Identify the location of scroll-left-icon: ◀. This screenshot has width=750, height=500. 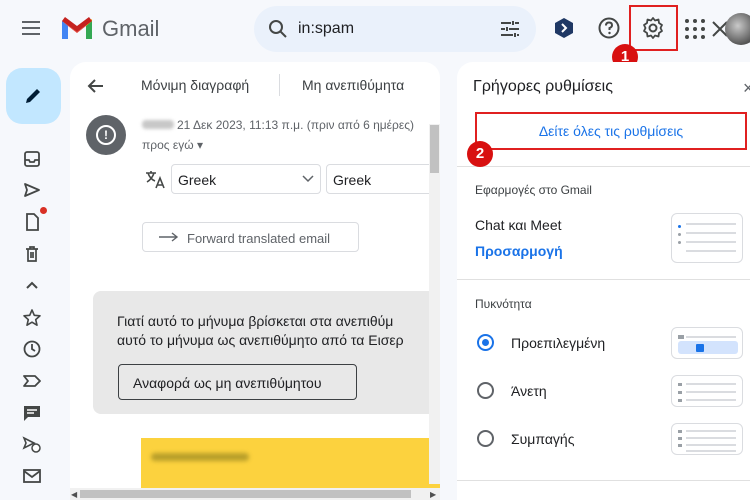
(74, 494).